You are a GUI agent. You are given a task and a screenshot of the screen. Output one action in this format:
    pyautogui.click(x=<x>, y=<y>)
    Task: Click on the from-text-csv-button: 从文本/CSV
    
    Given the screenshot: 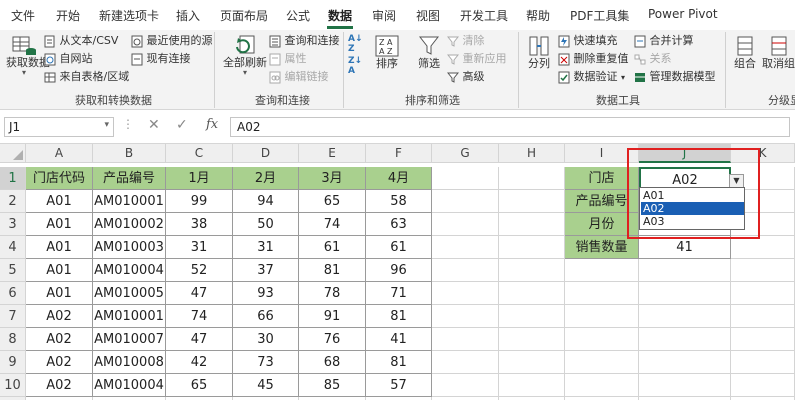 What is the action you would take?
    pyautogui.click(x=81, y=40)
    